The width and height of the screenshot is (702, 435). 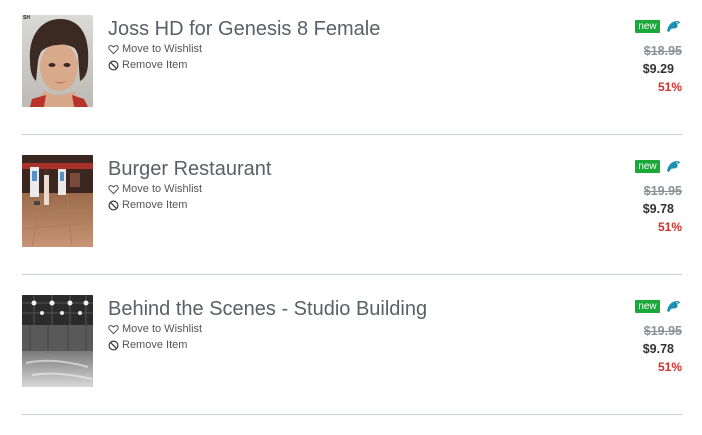 What do you see at coordinates (658, 69) in the screenshot?
I see `sale-price: $9.29` at bounding box center [658, 69].